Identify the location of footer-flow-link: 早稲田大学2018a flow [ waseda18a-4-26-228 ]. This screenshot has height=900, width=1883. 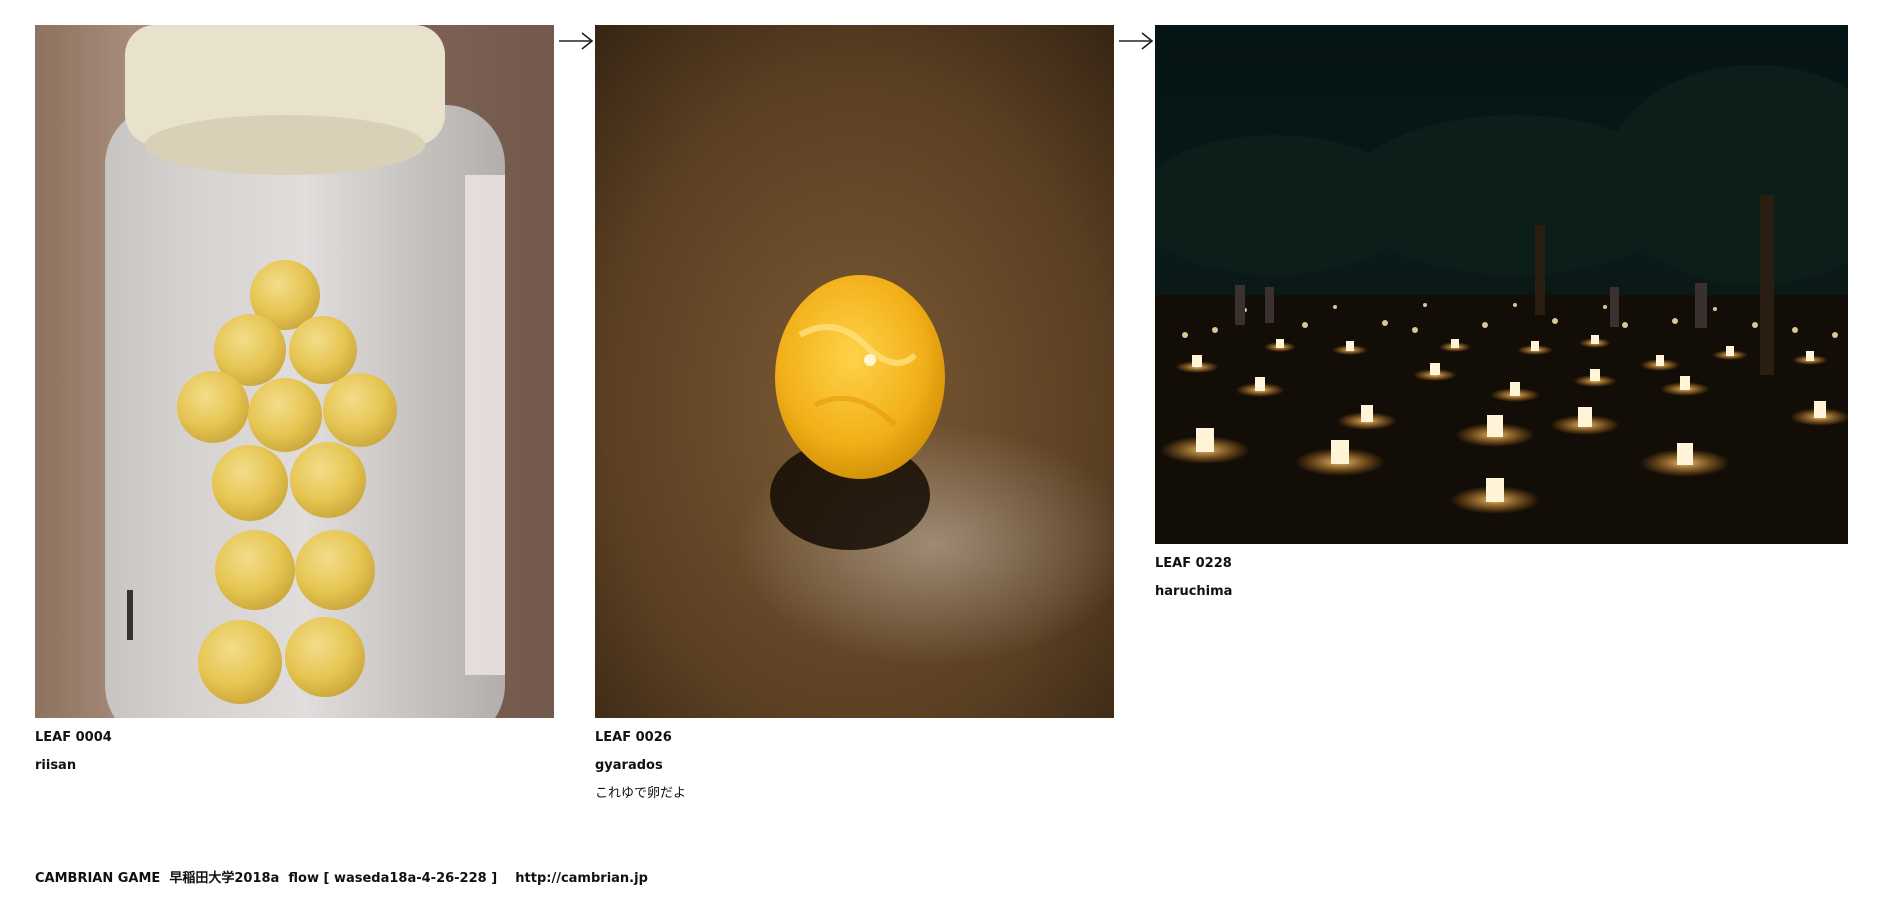
(333, 878).